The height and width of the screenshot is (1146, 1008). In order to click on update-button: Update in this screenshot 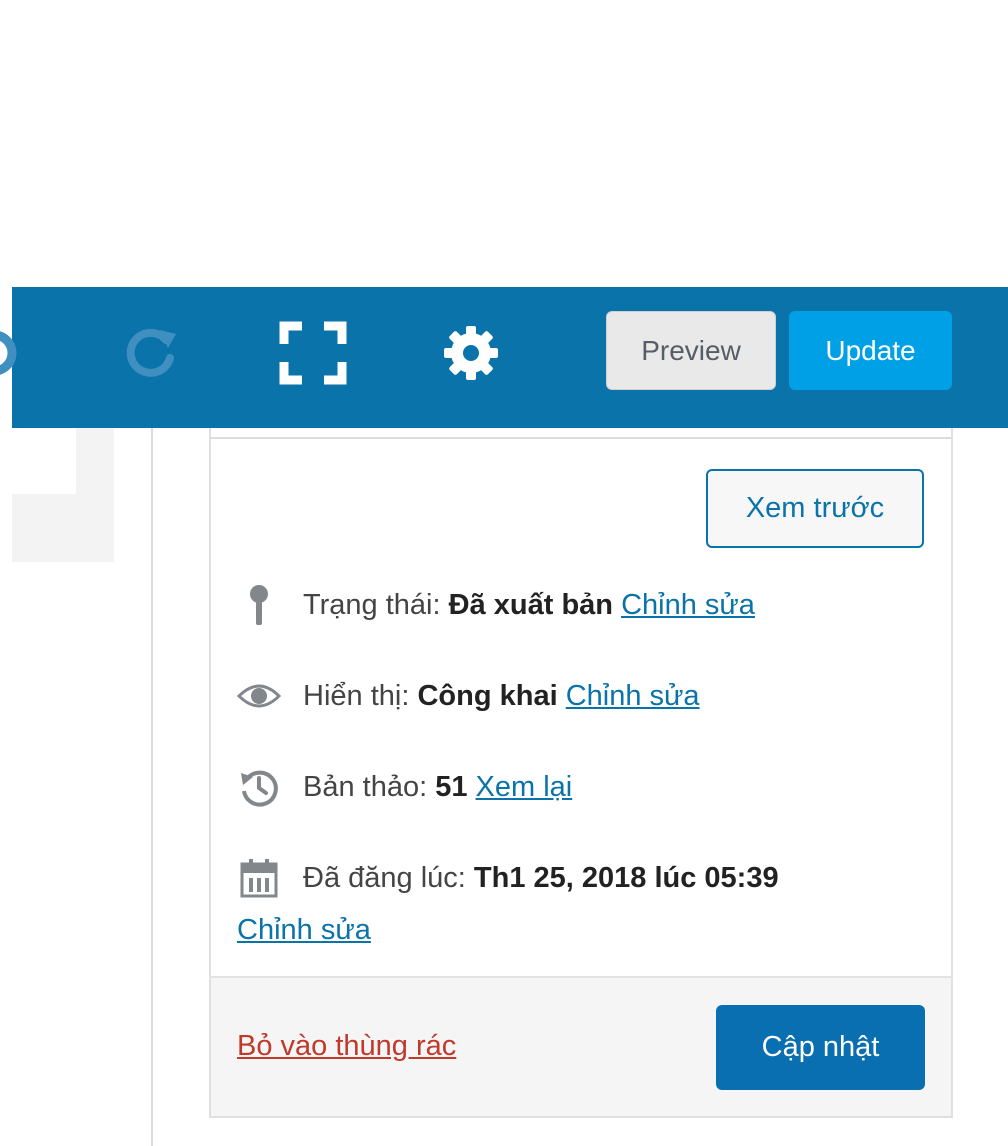, I will do `click(870, 350)`.